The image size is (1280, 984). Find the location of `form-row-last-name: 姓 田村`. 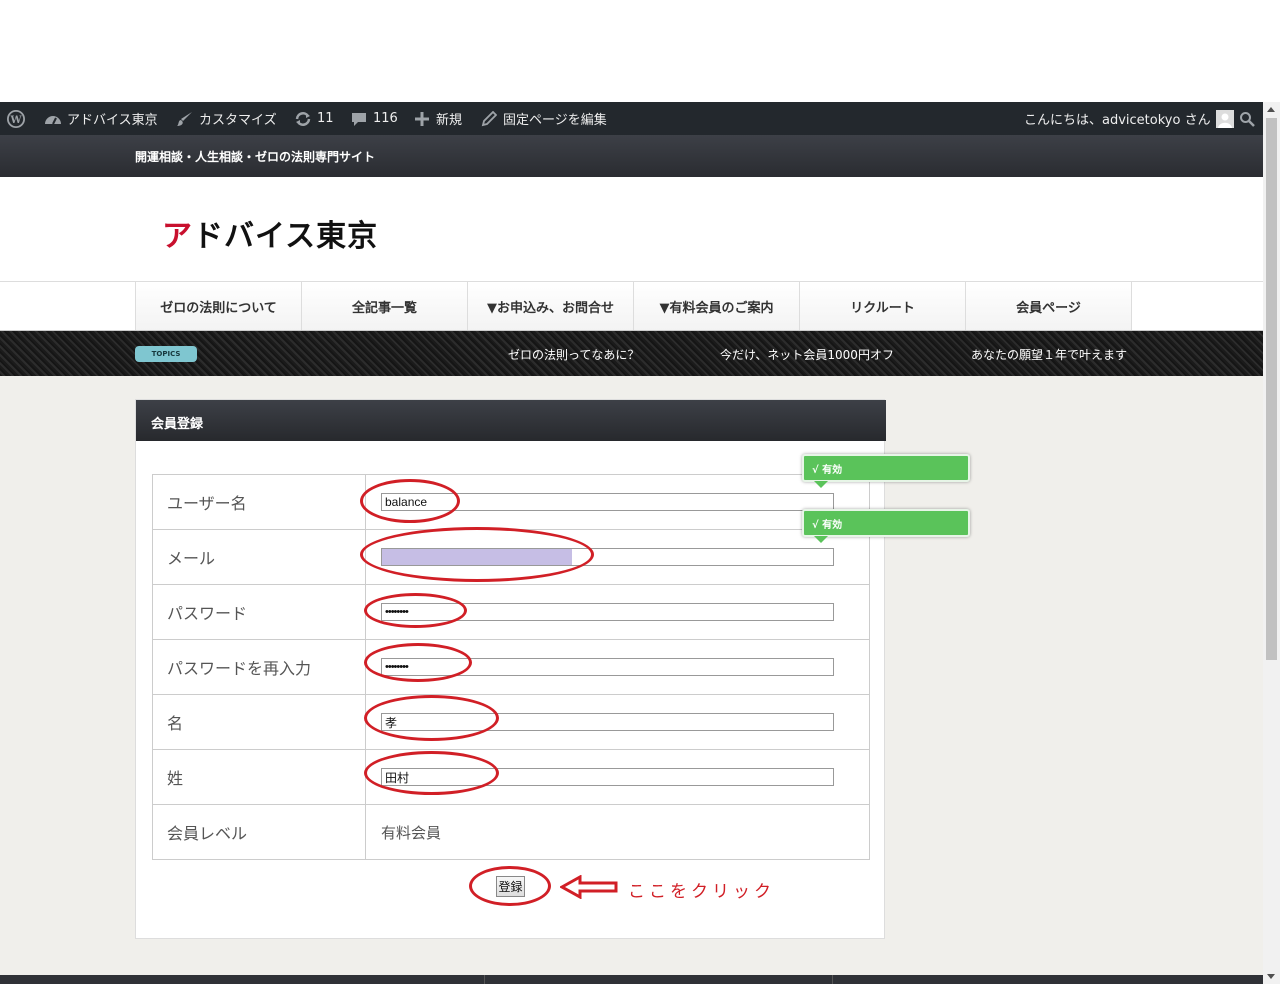

form-row-last-name: 姓 田村 is located at coordinates (511, 777).